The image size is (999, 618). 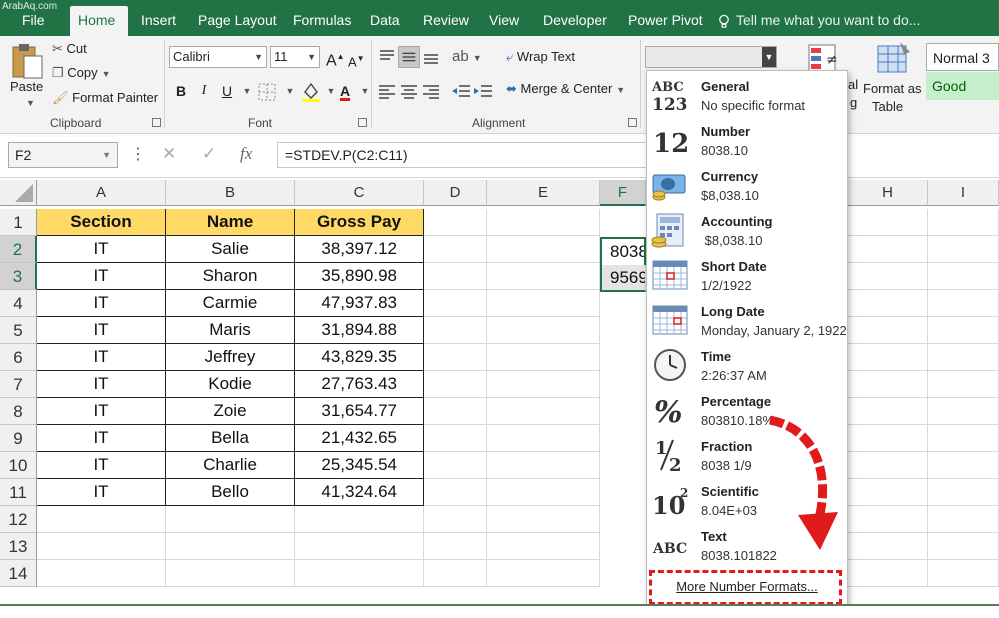 What do you see at coordinates (747, 95) in the screenshot?
I see `format-general: ABC 123 General No specific format` at bounding box center [747, 95].